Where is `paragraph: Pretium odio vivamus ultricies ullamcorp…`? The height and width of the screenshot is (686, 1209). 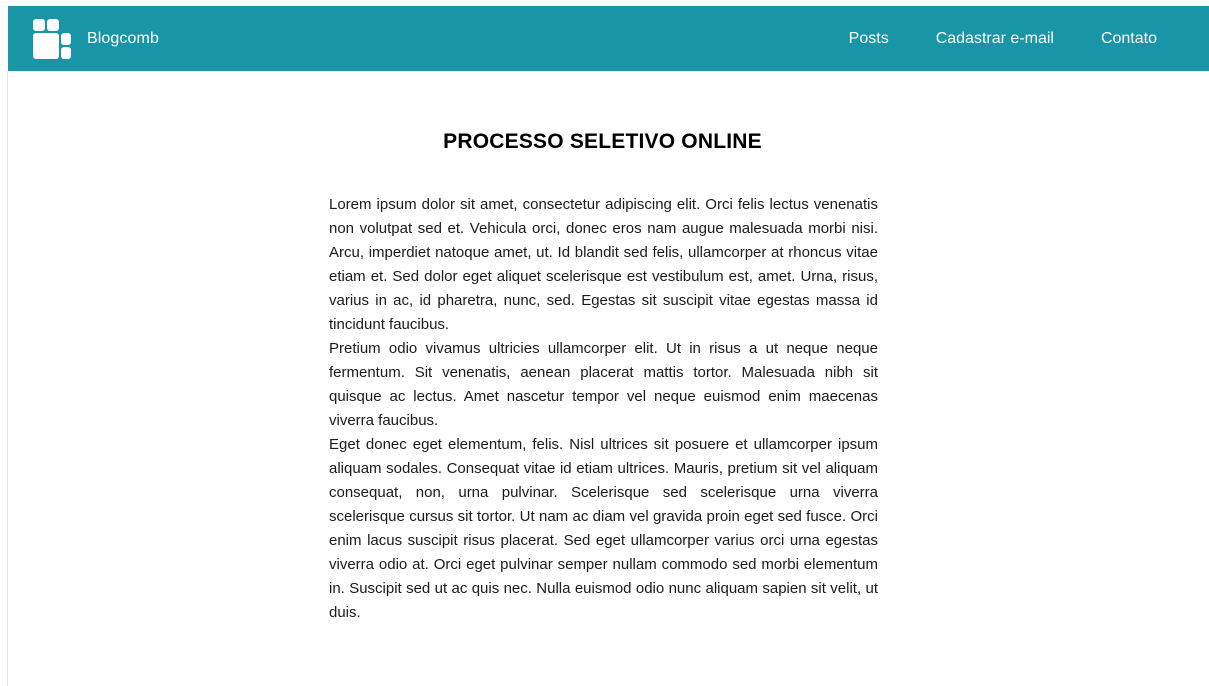
paragraph: Pretium odio vivamus ultricies ullamcorp… is located at coordinates (603, 384).